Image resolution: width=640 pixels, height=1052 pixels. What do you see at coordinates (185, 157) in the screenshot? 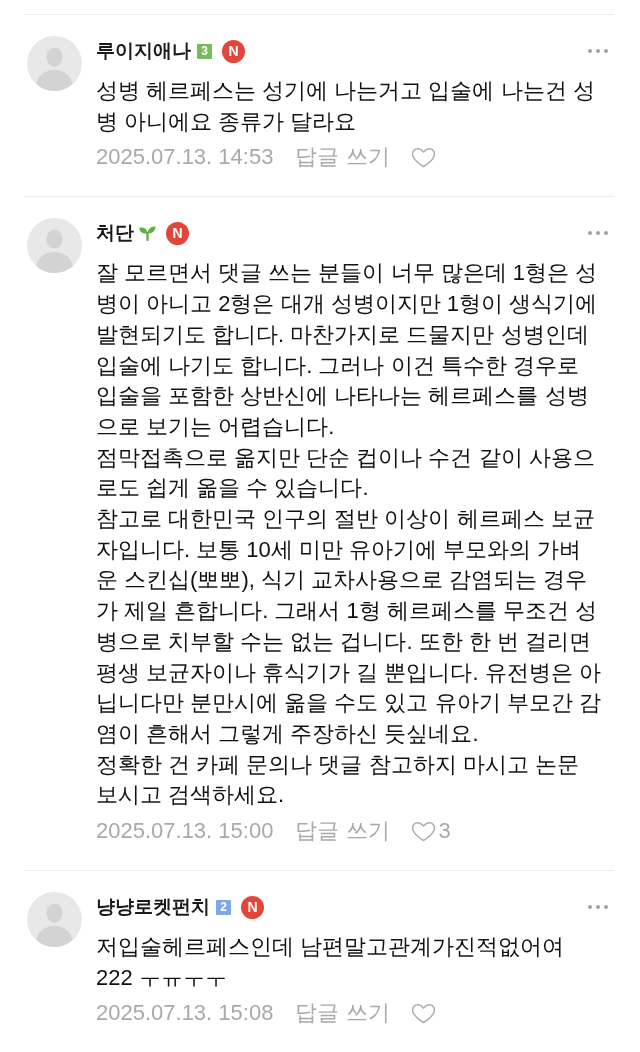
I see `comment-date: 2025.07.13. 14:53` at bounding box center [185, 157].